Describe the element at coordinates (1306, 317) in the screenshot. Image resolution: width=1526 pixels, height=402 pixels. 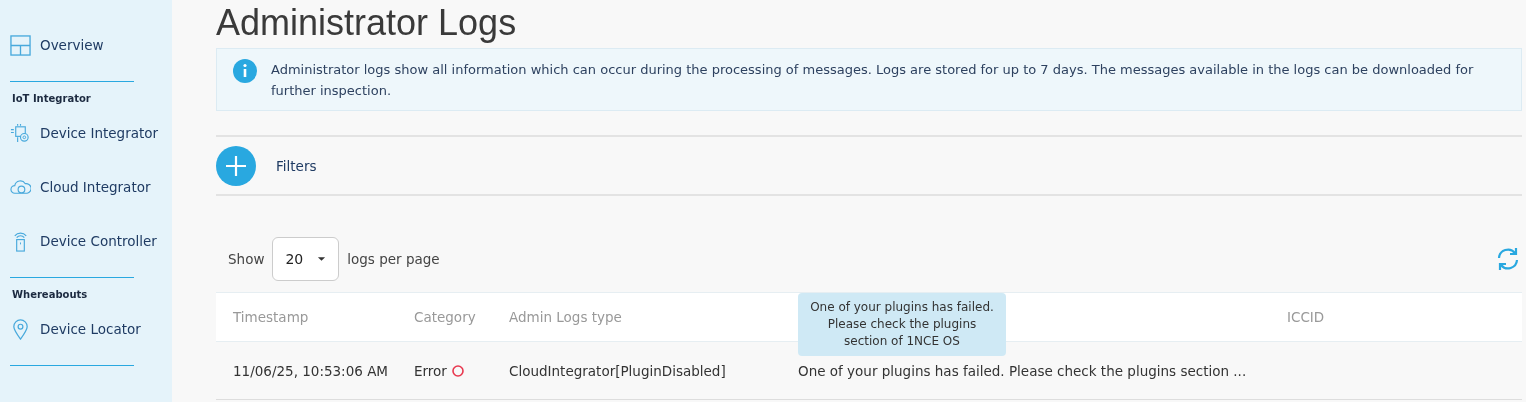
I see `column-header: ICCID` at that location.